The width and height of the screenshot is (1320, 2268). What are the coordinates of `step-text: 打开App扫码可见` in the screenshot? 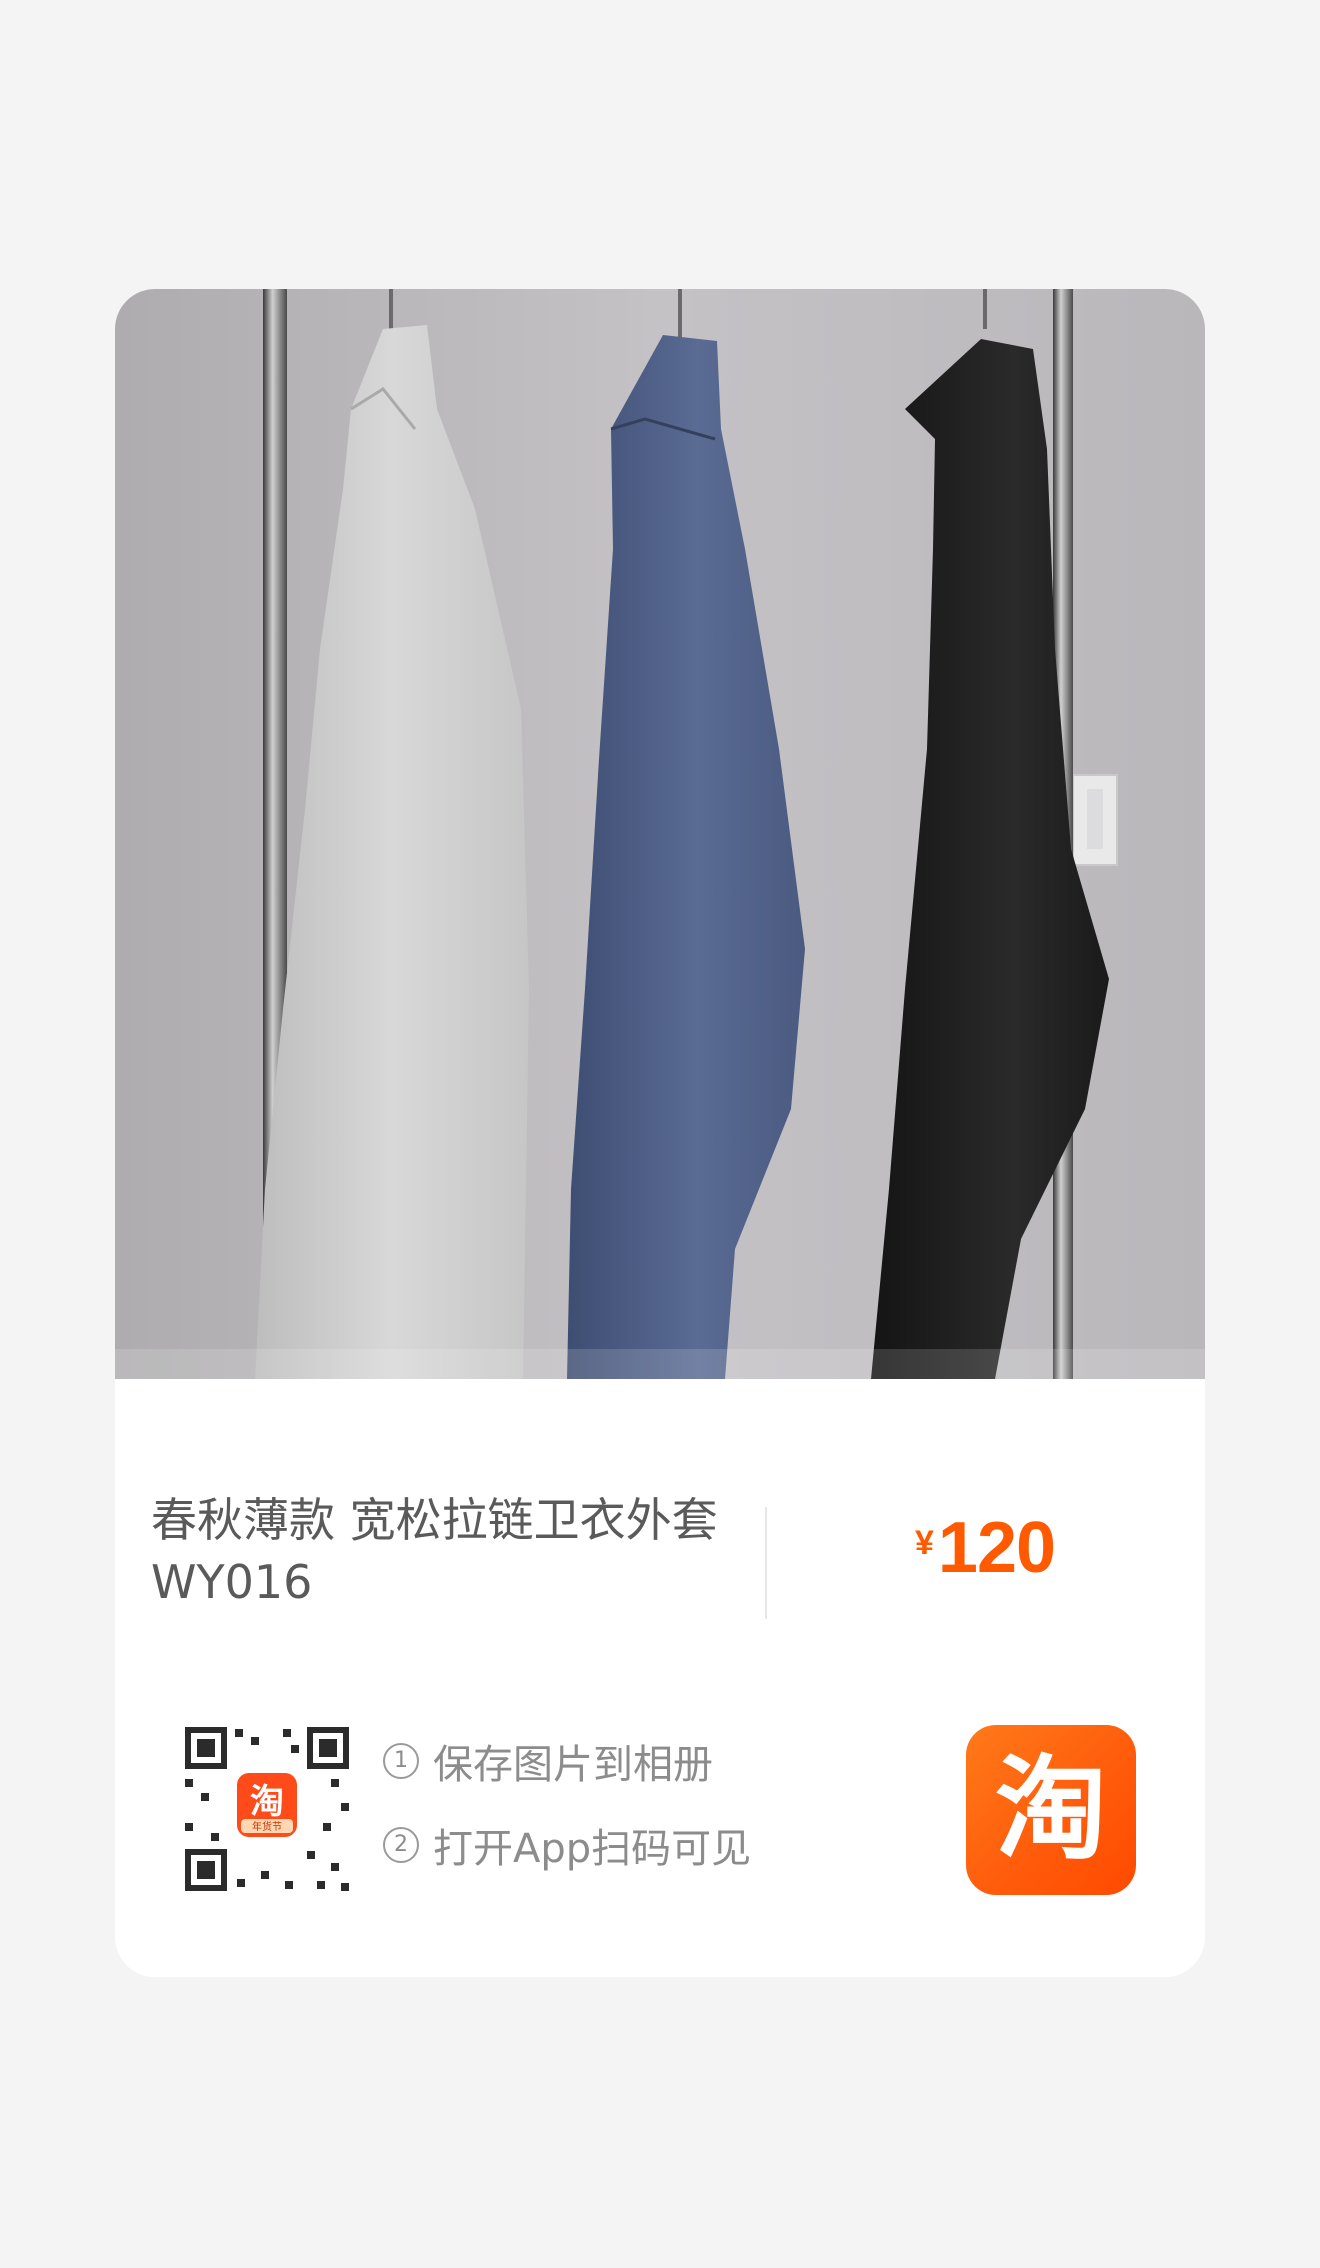 It's located at (592, 1849).